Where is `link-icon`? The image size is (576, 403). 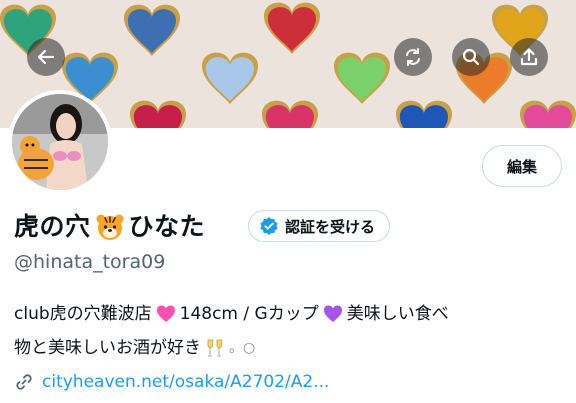
link-icon is located at coordinates (24, 382).